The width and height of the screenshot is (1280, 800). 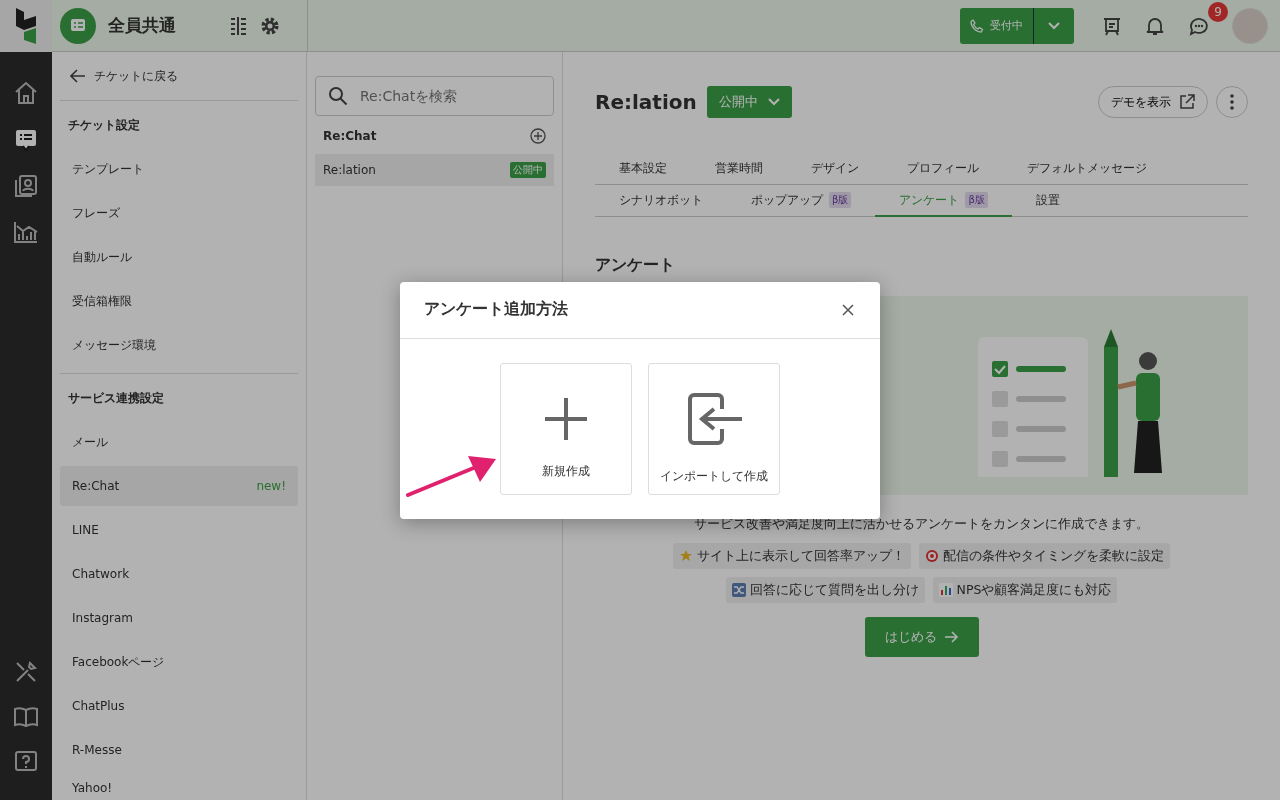 I want to click on list-item: Re:lation 公開中, so click(x=434, y=170).